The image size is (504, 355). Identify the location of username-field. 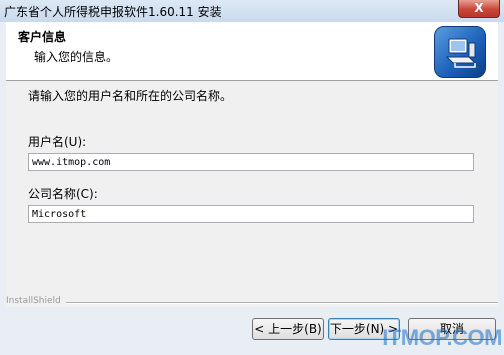
(251, 162).